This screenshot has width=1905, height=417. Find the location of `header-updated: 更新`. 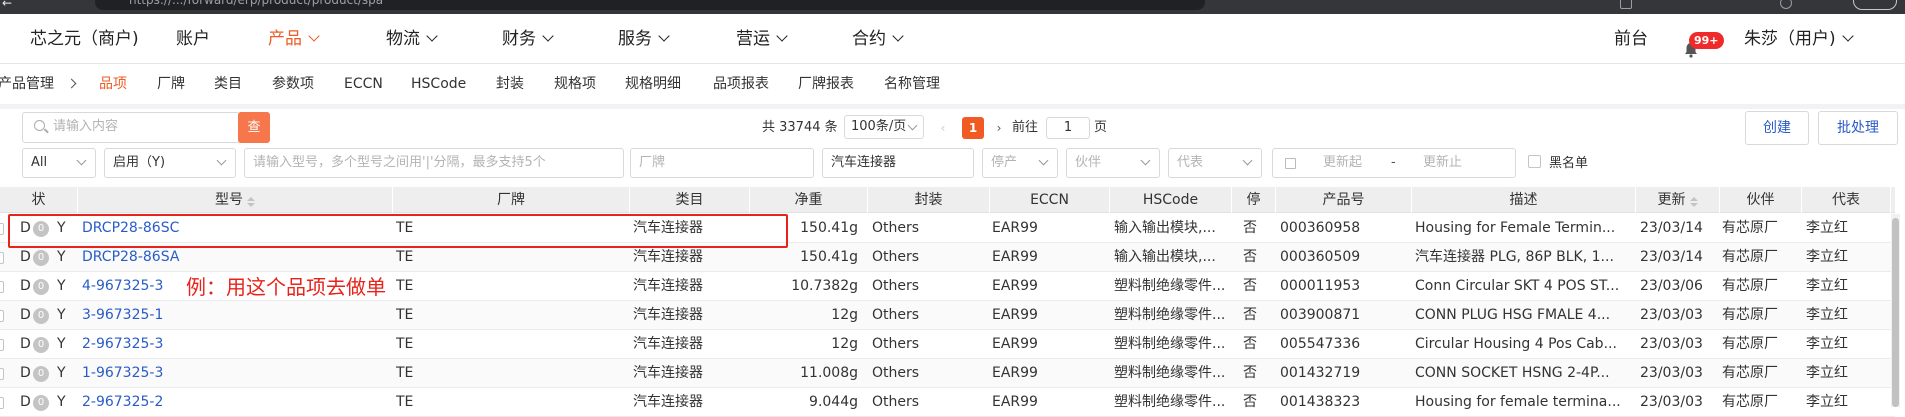

header-updated: 更新 is located at coordinates (1678, 200).